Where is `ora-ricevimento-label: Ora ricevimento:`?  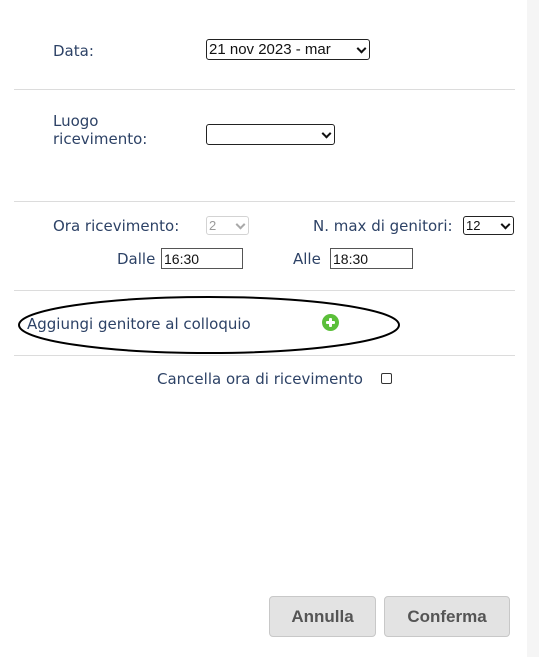 ora-ricevimento-label: Ora ricevimento: is located at coordinates (116, 226).